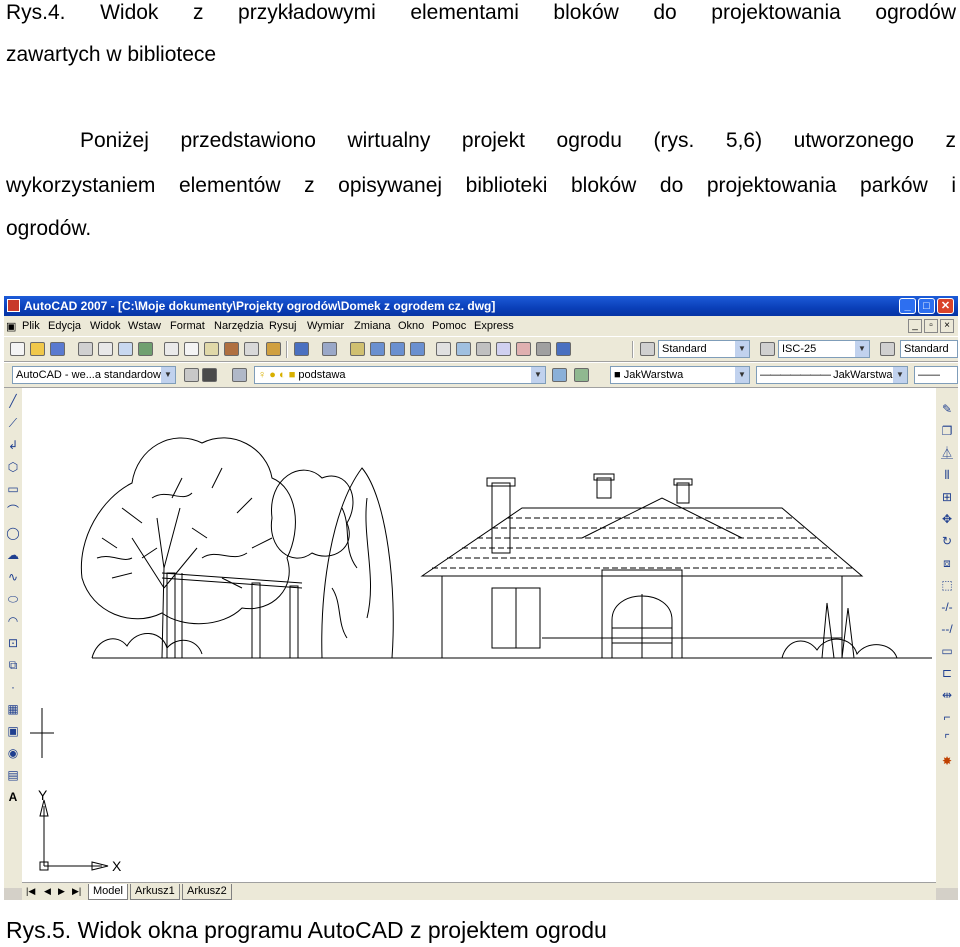 The width and height of the screenshot is (960, 947). Describe the element at coordinates (907, 306) in the screenshot. I see `minimize-button: _` at that location.